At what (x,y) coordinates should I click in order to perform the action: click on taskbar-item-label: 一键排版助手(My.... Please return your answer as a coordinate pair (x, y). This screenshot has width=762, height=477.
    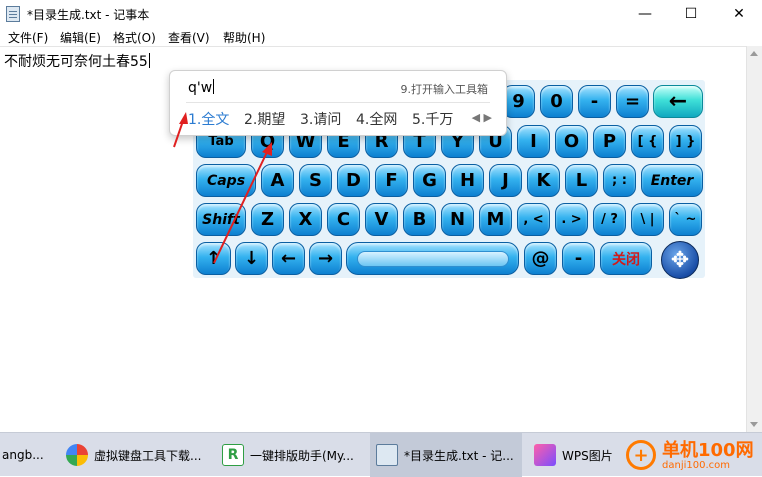
    Looking at the image, I should click on (302, 455).